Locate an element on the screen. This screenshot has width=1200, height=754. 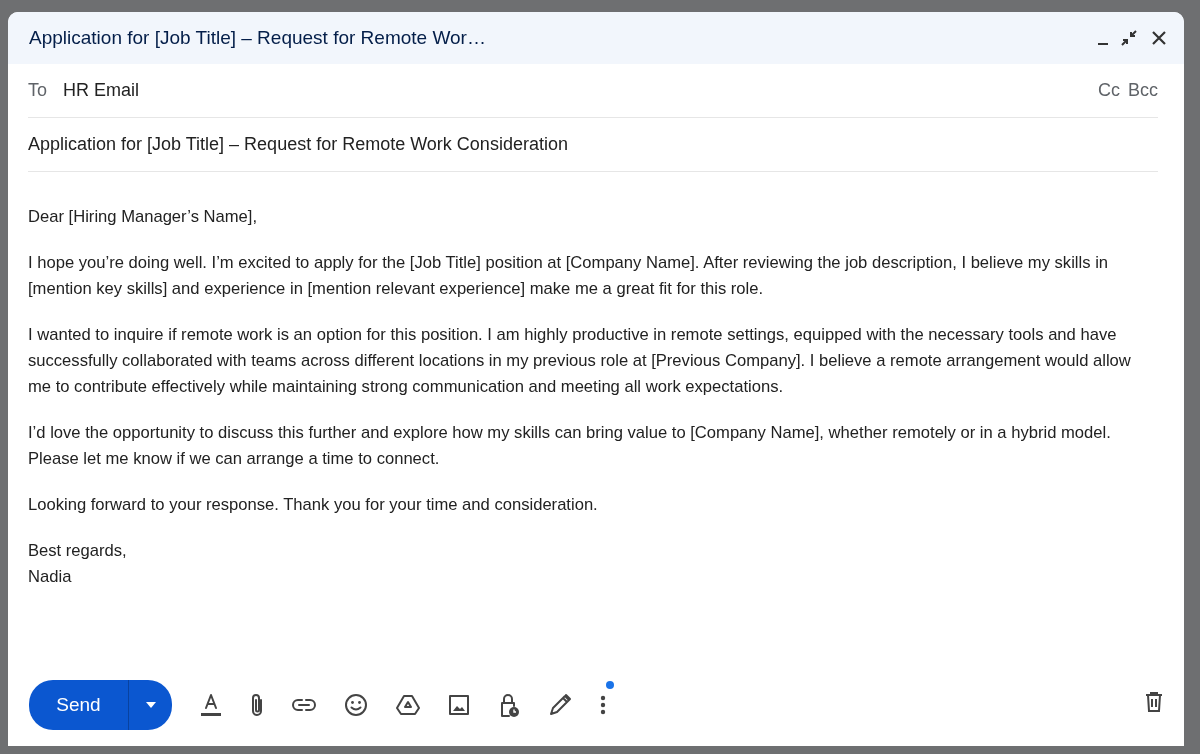
more-options-icon is located at coordinates (603, 705).